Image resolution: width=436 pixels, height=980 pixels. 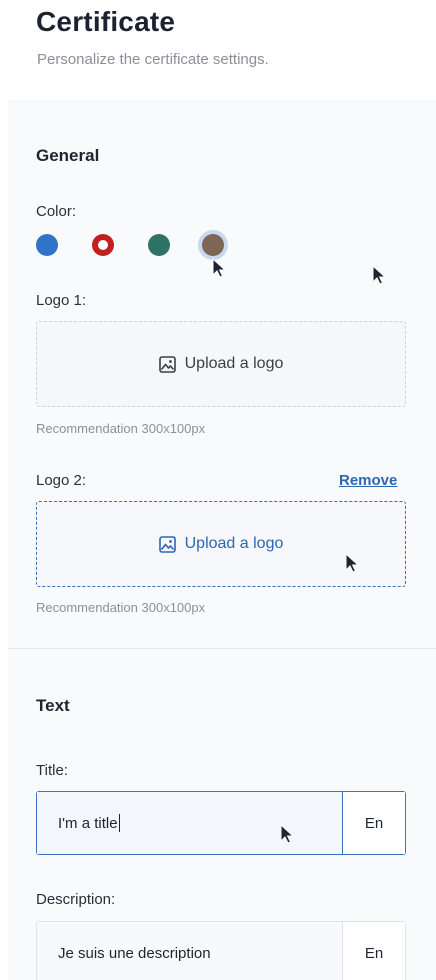 What do you see at coordinates (213, 245) in the screenshot?
I see `color-swatch-brown-selected` at bounding box center [213, 245].